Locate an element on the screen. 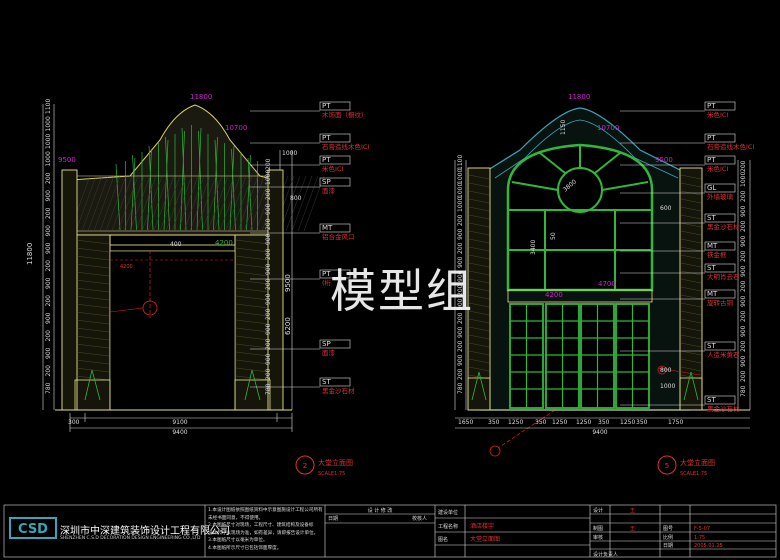 The height and width of the screenshot is (560, 780). dim-9100: 9100 is located at coordinates (179, 422).